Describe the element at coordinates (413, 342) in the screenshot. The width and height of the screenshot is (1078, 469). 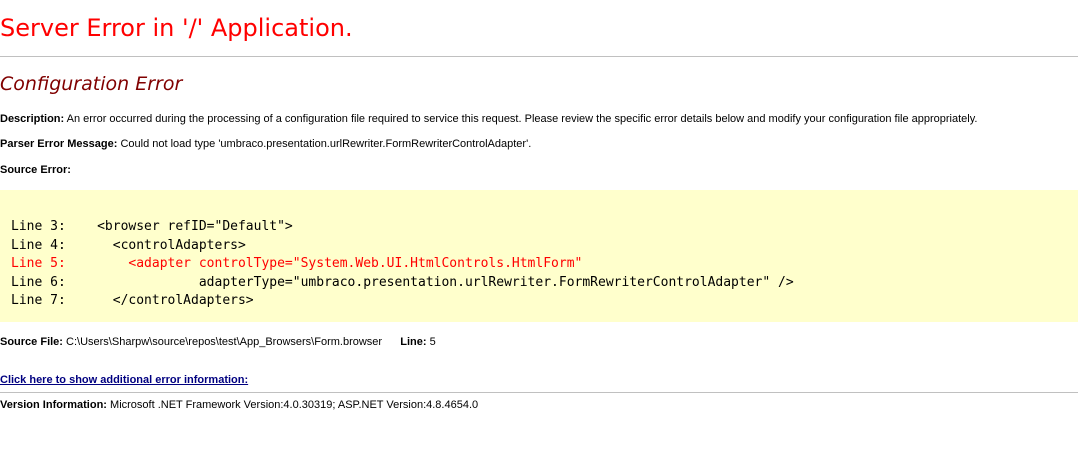
I see `source-line-label: Line:` at that location.